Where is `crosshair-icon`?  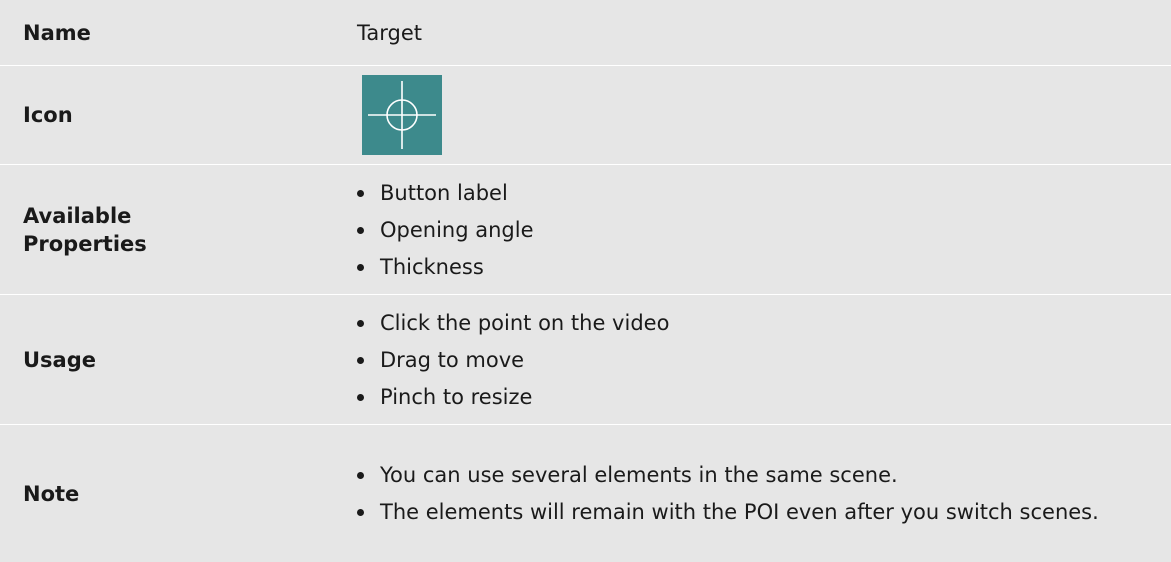 crosshair-icon is located at coordinates (402, 115).